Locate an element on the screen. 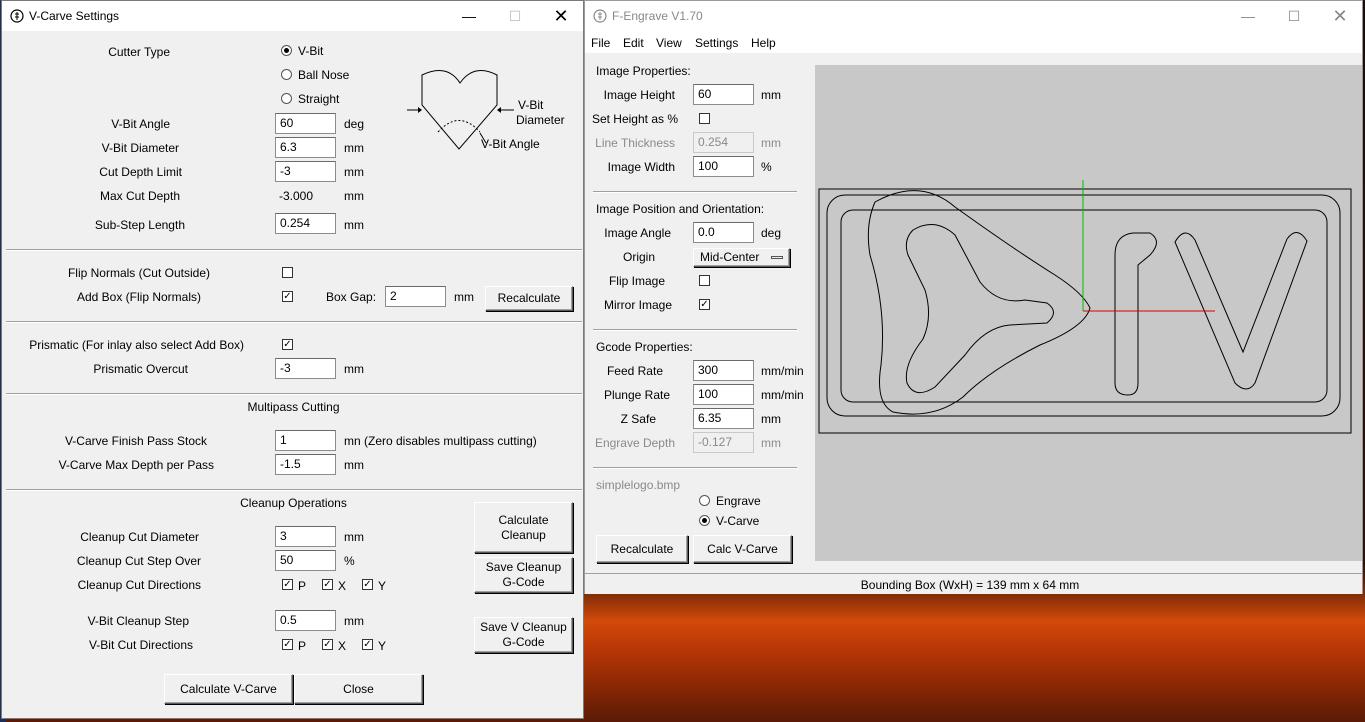 This screenshot has width=1365, height=722. cleanup-dir-x-checkbox: ✓ is located at coordinates (327, 584).